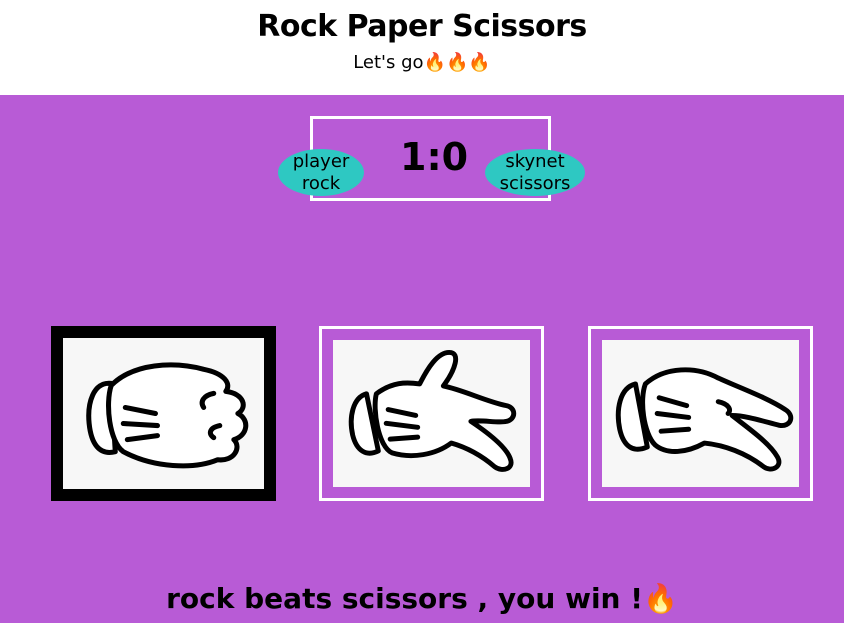  Describe the element at coordinates (535, 161) in the screenshot. I see `opponent-name: skynet` at that location.